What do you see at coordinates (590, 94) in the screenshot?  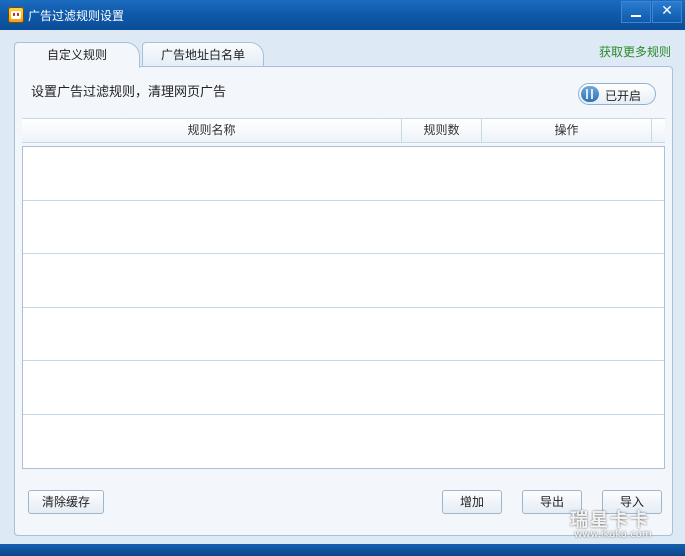 I see `toggle-knob-icon` at bounding box center [590, 94].